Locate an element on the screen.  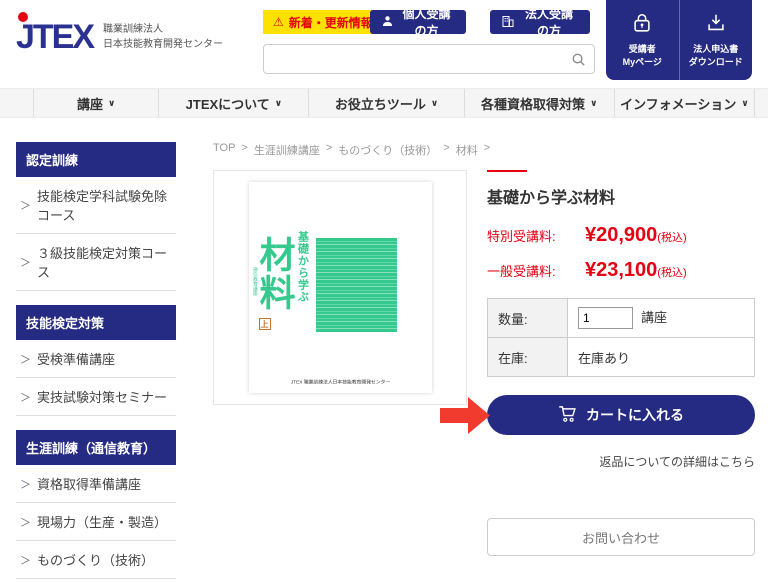
regular-price-label: 一般受講料: is located at coordinates (521, 271).